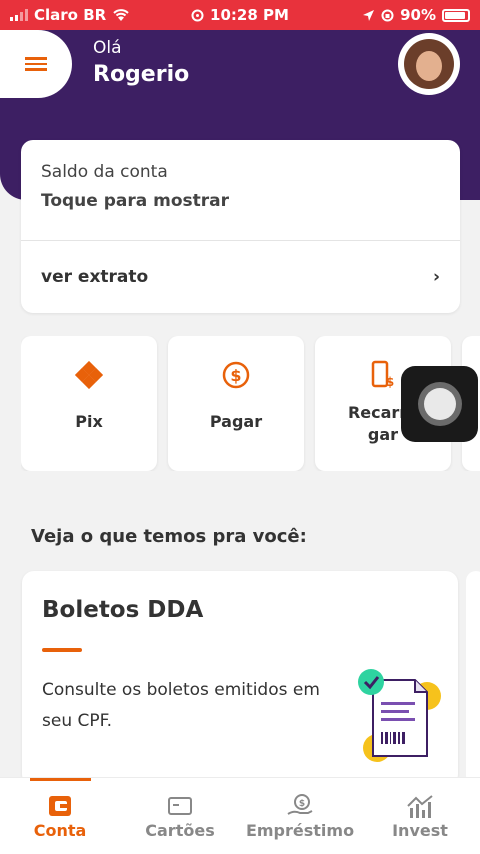 This screenshot has height=854, width=480. What do you see at coordinates (135, 201) in the screenshot?
I see `show-balance-button: Toque para mostrar` at bounding box center [135, 201].